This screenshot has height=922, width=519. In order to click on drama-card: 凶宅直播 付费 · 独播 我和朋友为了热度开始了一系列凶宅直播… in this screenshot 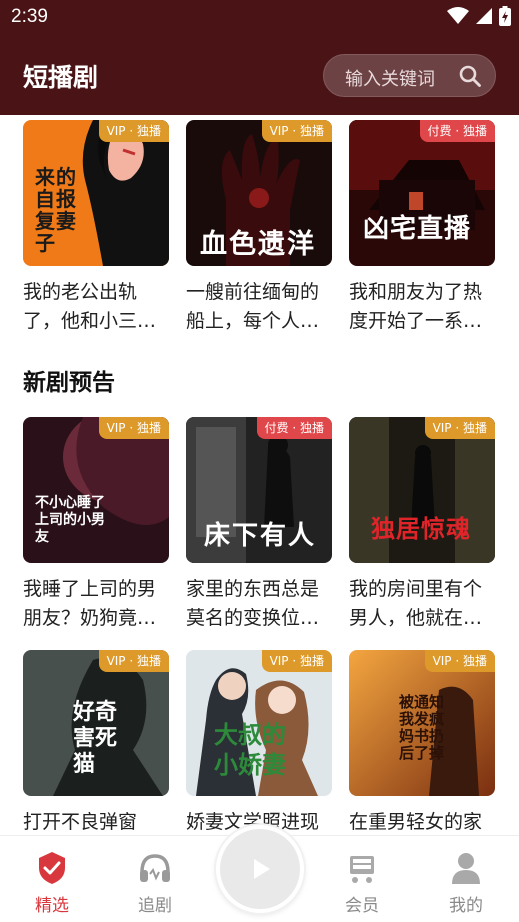, I will do `click(422, 228)`.